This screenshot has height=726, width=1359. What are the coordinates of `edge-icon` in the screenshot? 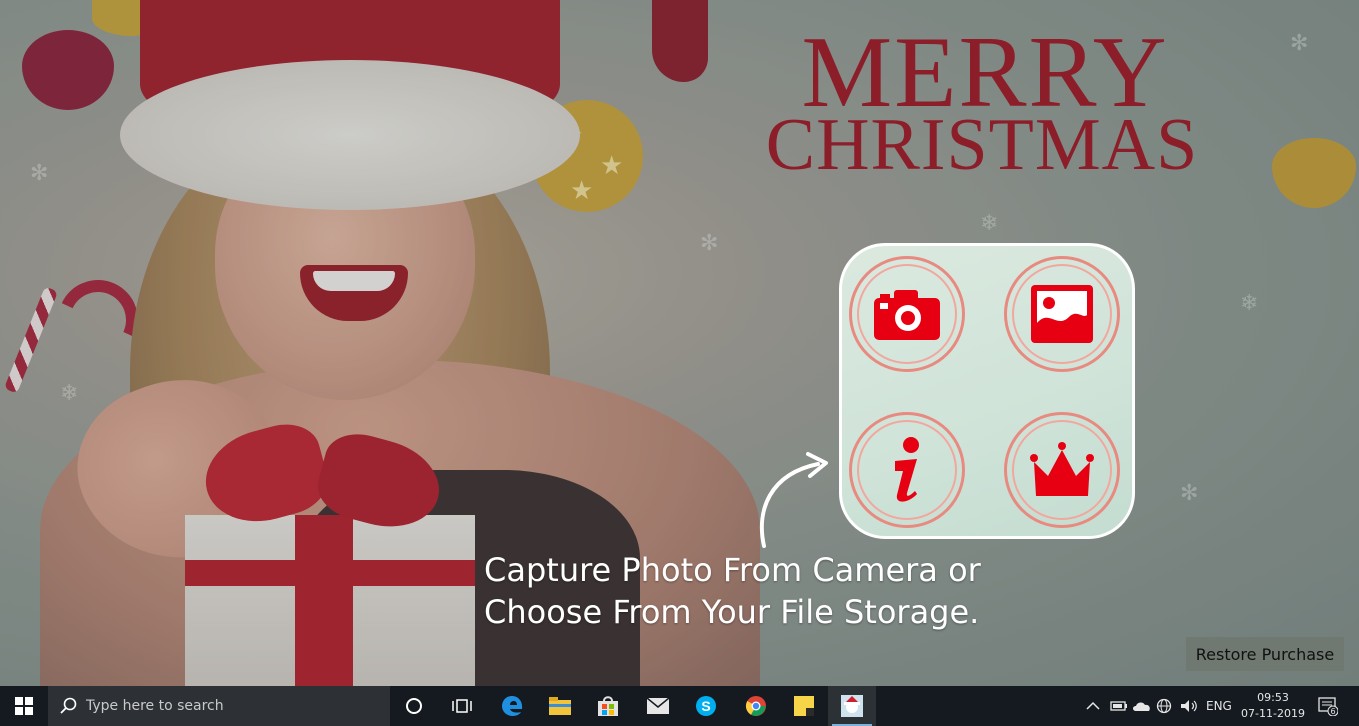 It's located at (512, 706).